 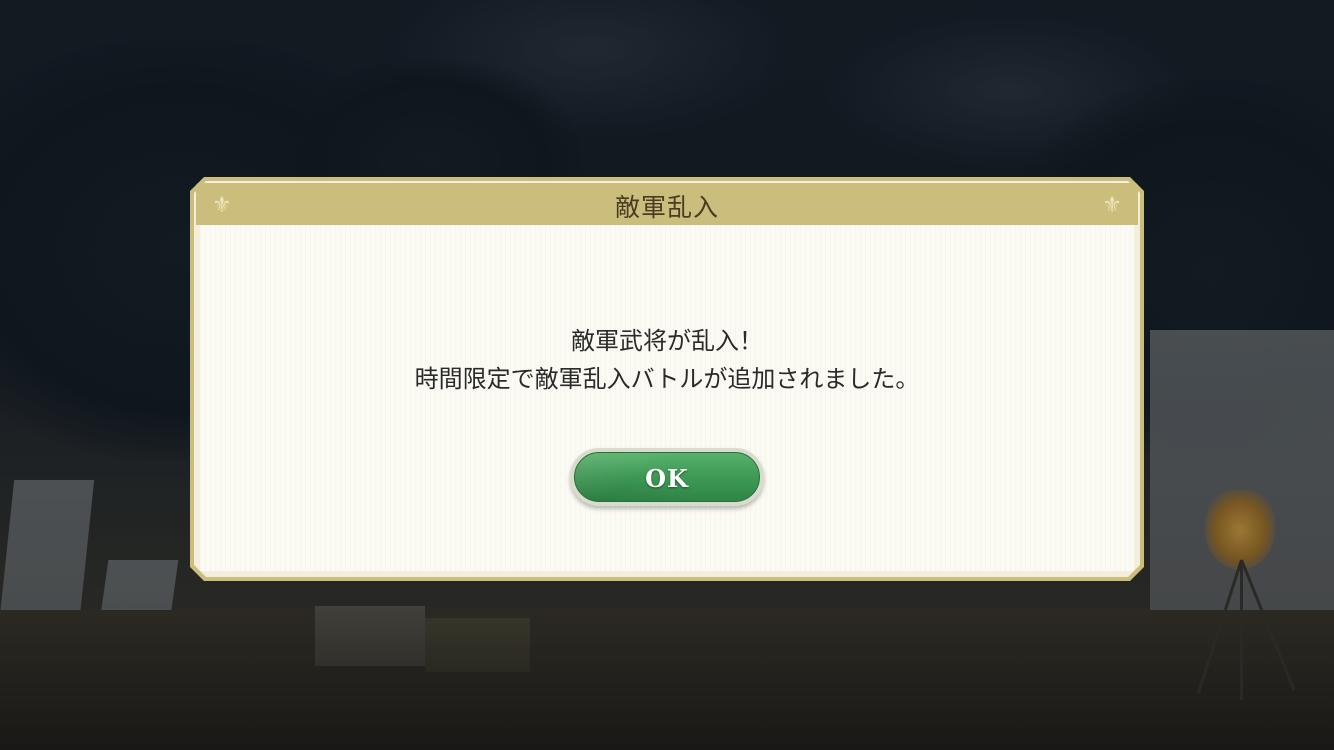 I want to click on ok-button-label: OK, so click(x=667, y=478).